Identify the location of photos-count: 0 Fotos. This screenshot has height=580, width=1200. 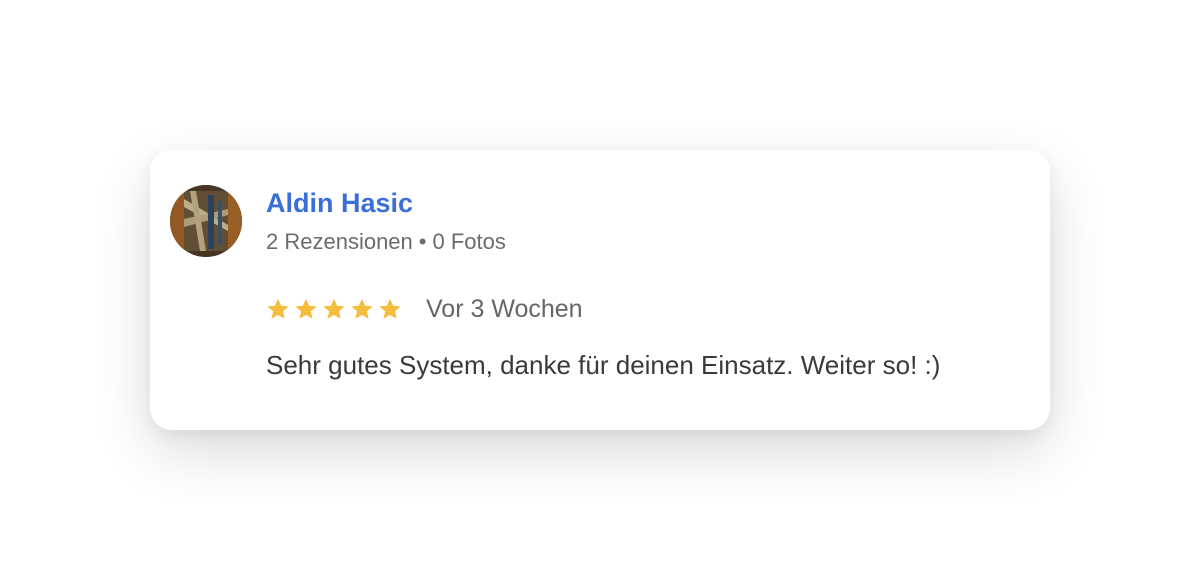
(469, 241).